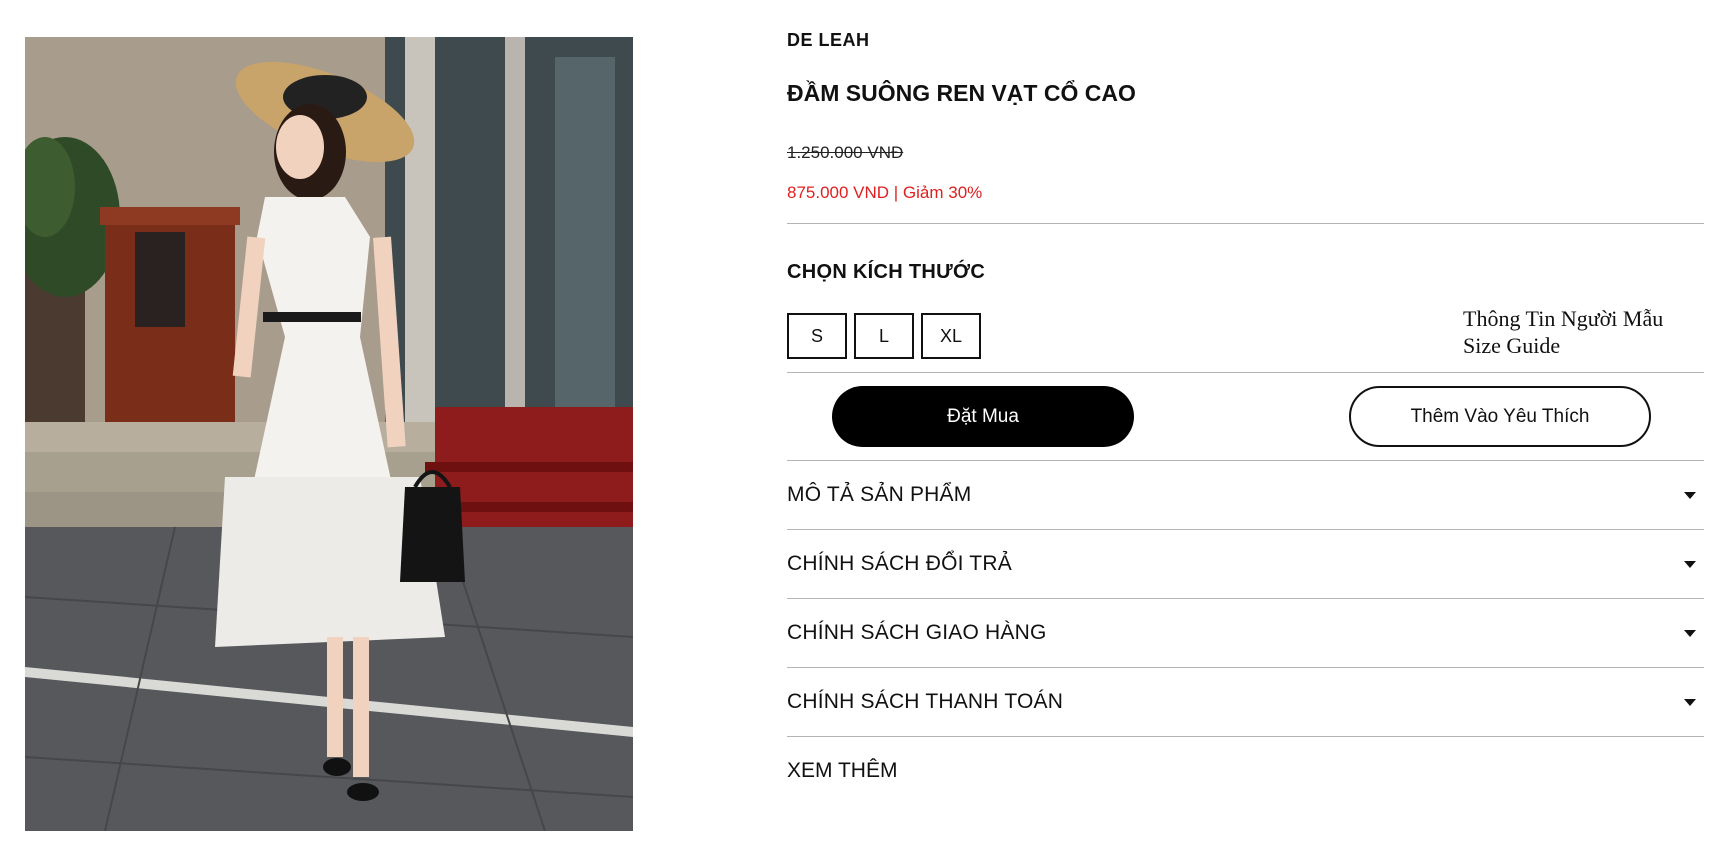  I want to click on accordion-product-description: MÔ TẢ SẢN PHẨM, so click(1245, 495).